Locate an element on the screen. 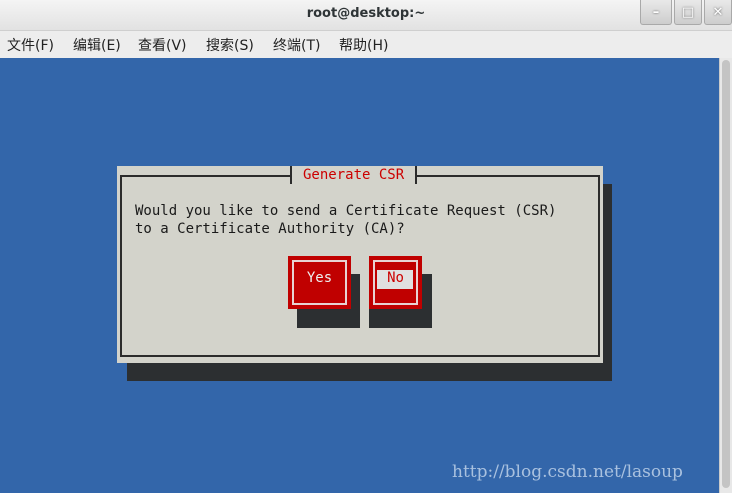  menu-help: 帮助(H) is located at coordinates (363, 45).